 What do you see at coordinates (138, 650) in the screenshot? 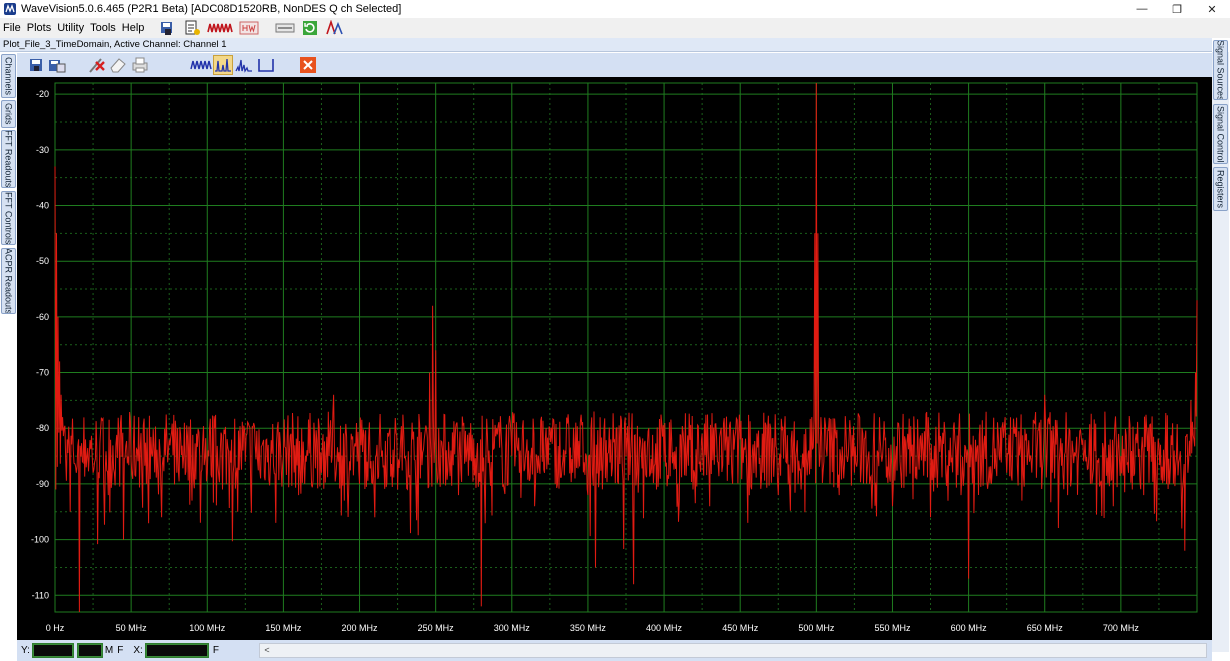
I see `x-readout-label: X:` at bounding box center [138, 650].